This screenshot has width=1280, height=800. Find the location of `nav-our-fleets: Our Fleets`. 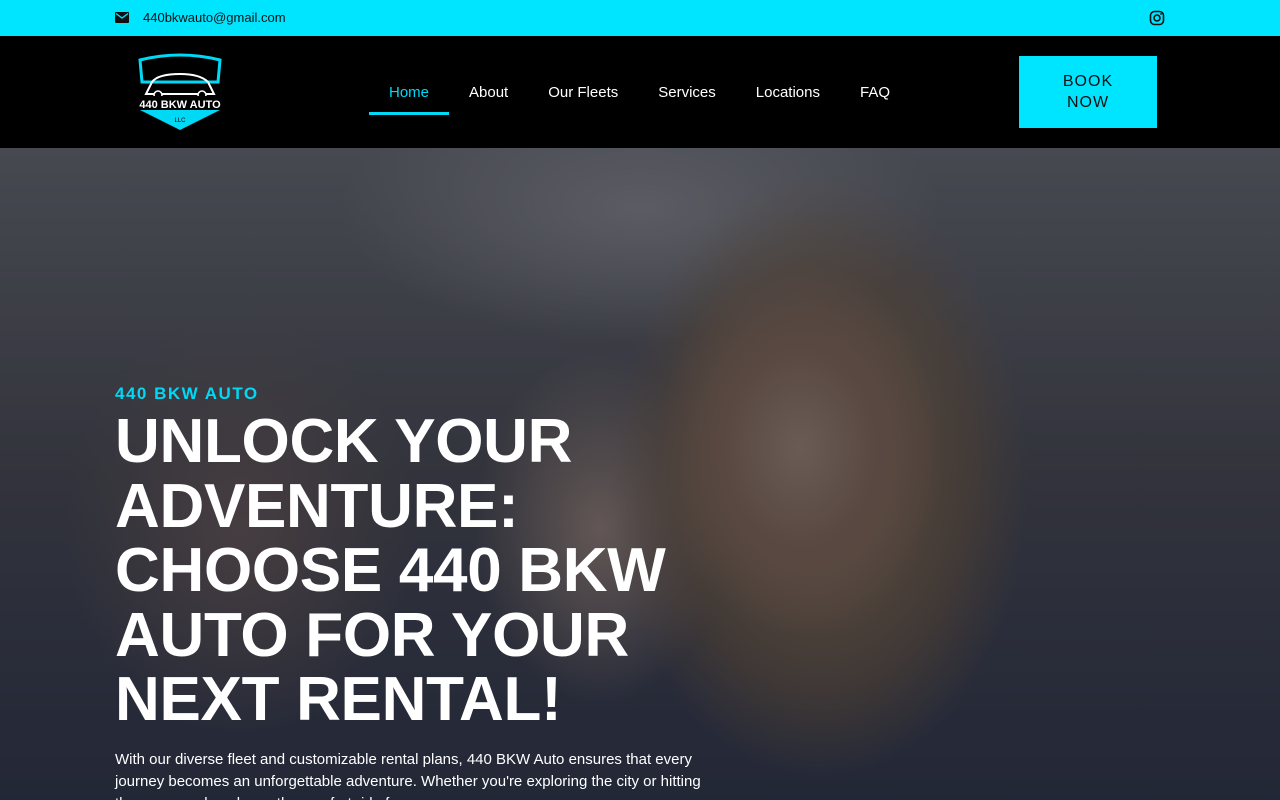

nav-our-fleets: Our Fleets is located at coordinates (583, 92).